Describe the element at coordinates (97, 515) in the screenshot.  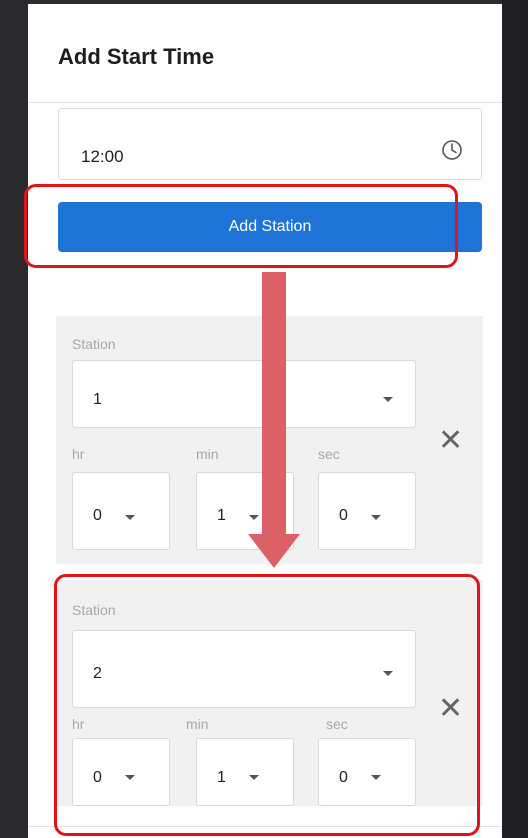
I see `hr-select-value: 0` at that location.